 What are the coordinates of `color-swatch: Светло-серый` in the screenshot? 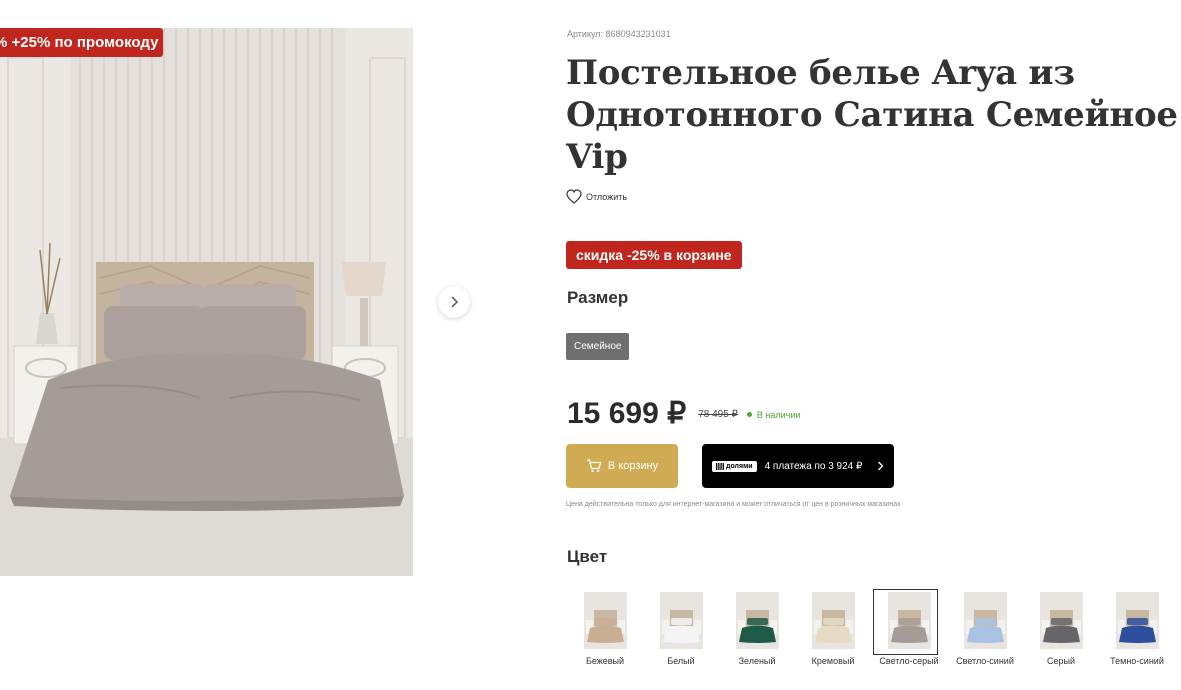 It's located at (909, 631).